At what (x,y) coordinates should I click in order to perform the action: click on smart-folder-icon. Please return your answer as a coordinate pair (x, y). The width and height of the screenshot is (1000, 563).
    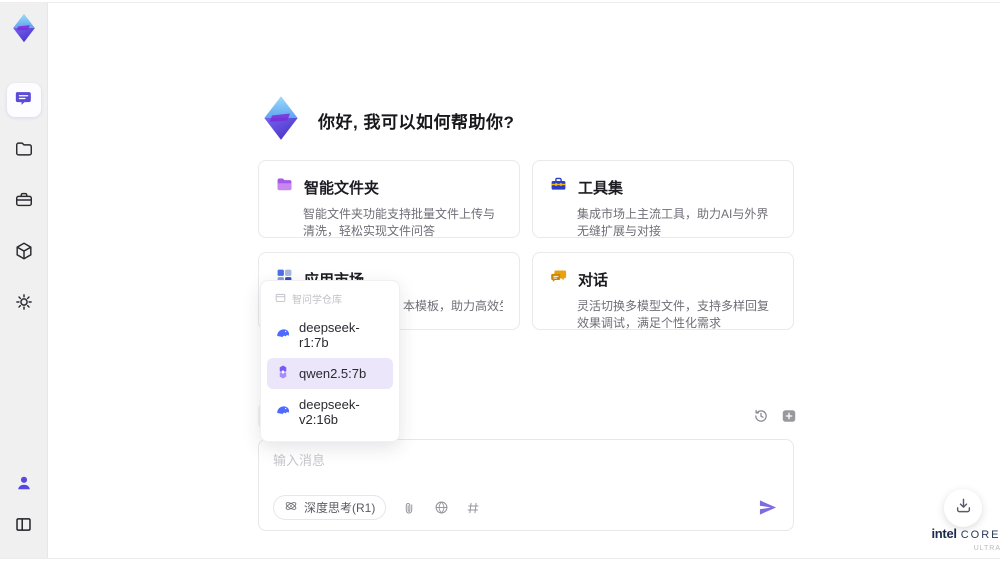
    Looking at the image, I should click on (284, 187).